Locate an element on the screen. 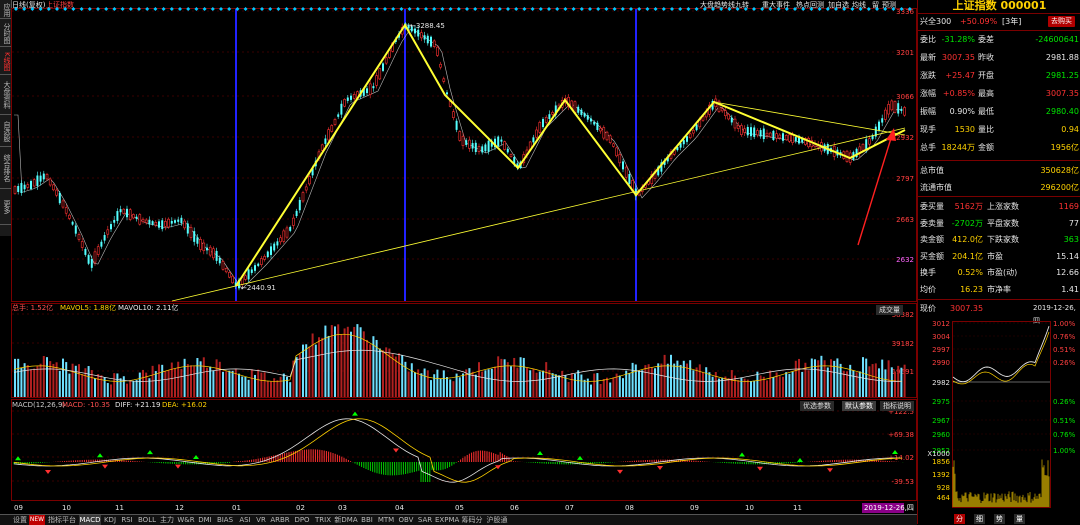  high-price-label: ←3288.45 is located at coordinates (427, 26).